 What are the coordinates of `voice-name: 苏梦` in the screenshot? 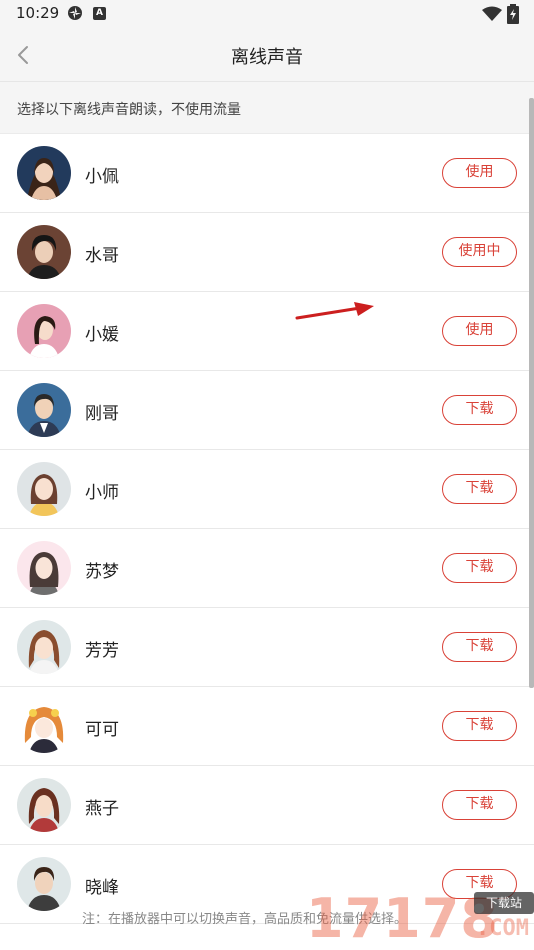 It's located at (102, 572).